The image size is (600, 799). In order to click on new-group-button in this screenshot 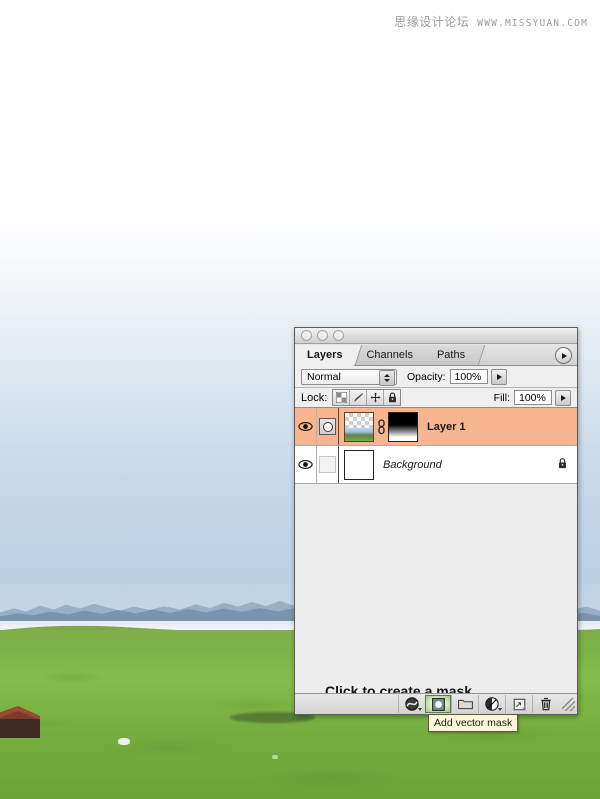, I will do `click(464, 704)`.